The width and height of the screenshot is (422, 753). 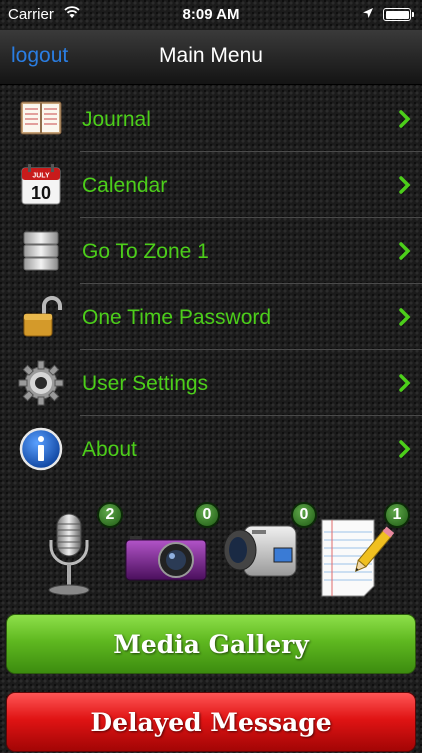 What do you see at coordinates (116, 119) in the screenshot?
I see `menu-item-label: Journal` at bounding box center [116, 119].